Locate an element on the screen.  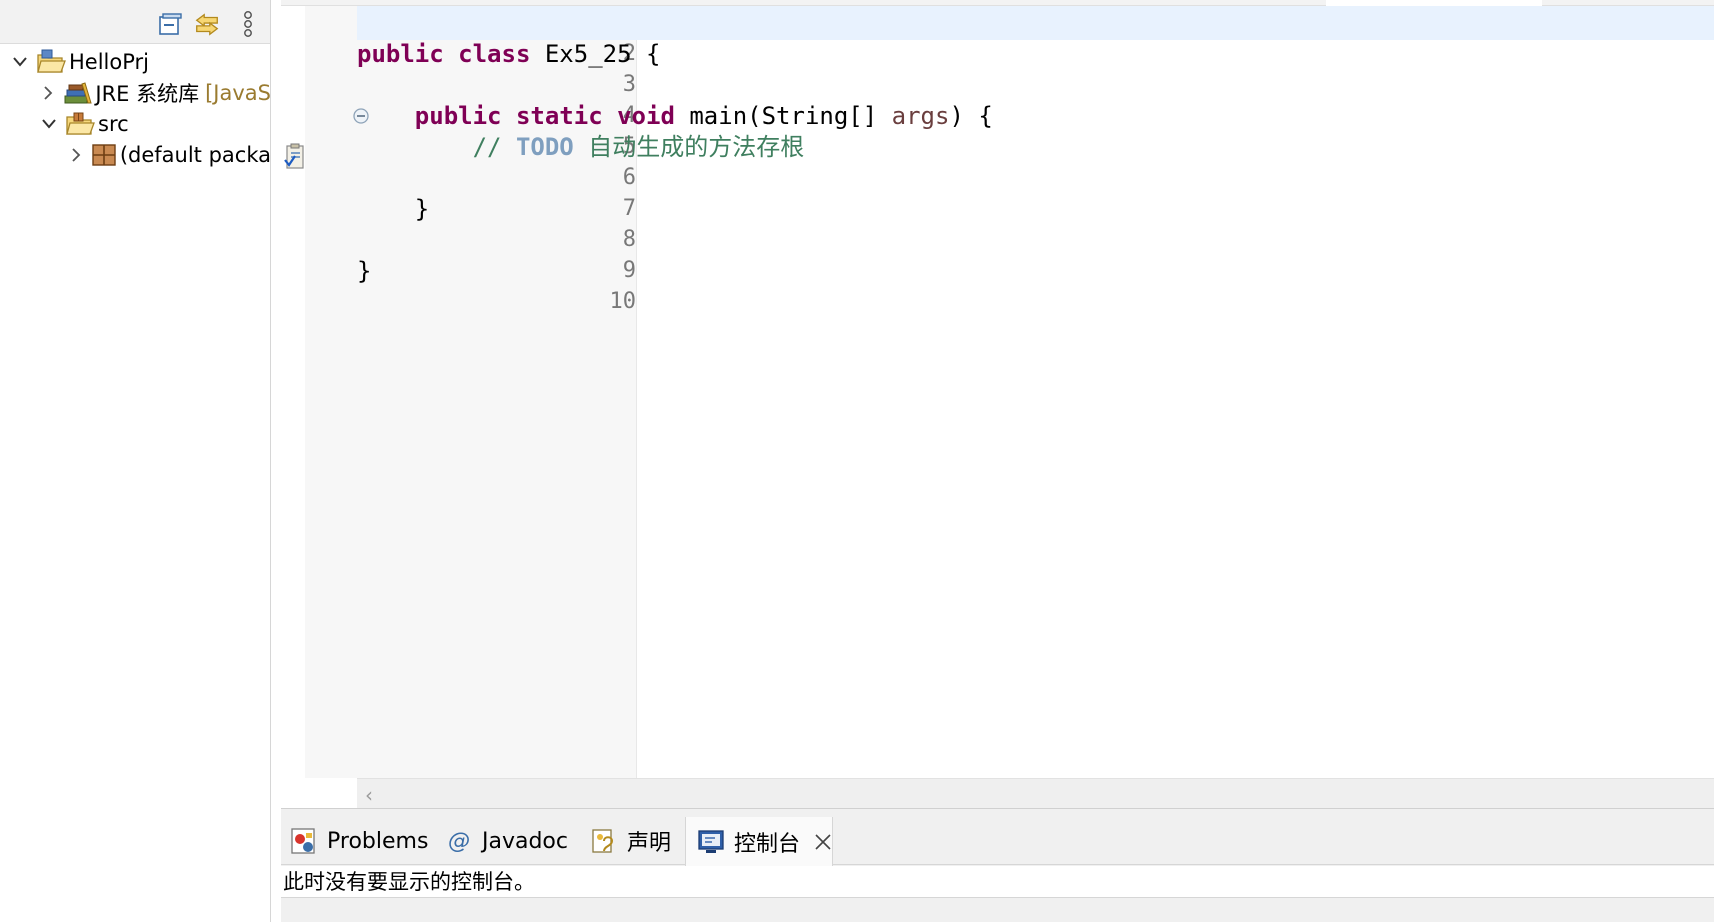
tab-console: 控制台 is located at coordinates (759, 841).